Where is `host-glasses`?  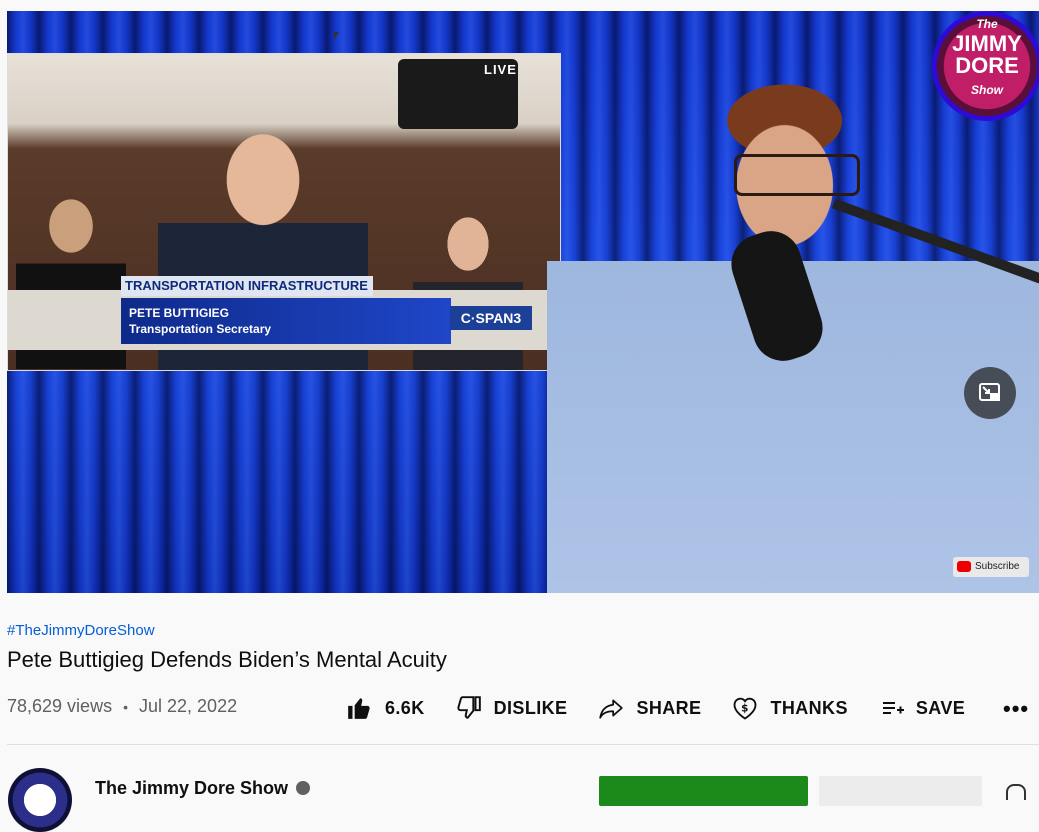
host-glasses is located at coordinates (797, 175).